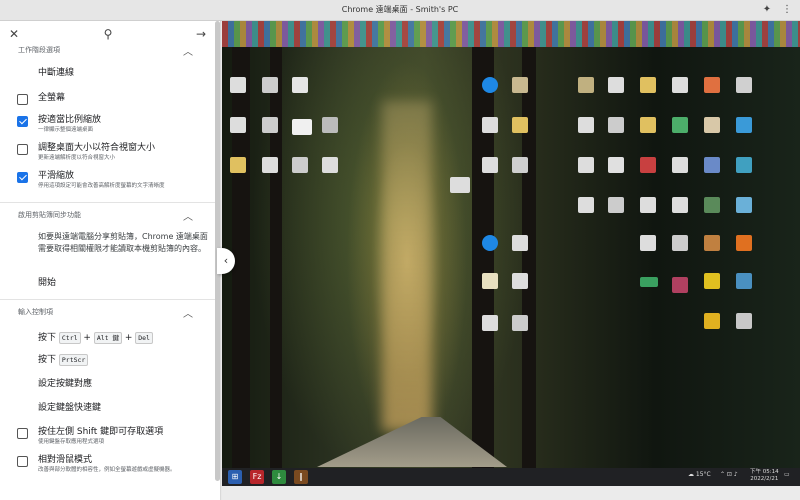  I want to click on option-label: 平滑縮放, so click(56, 176).